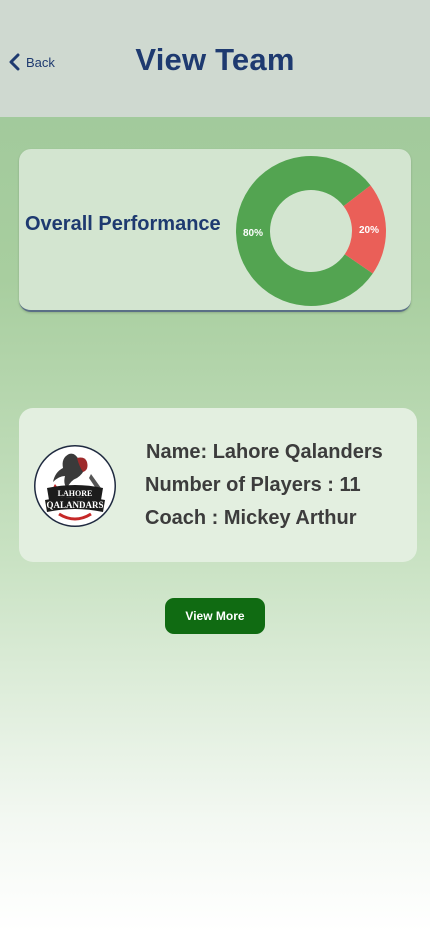 The image size is (430, 932). I want to click on team-coach: Coach : Mickey Arthur, so click(251, 518).